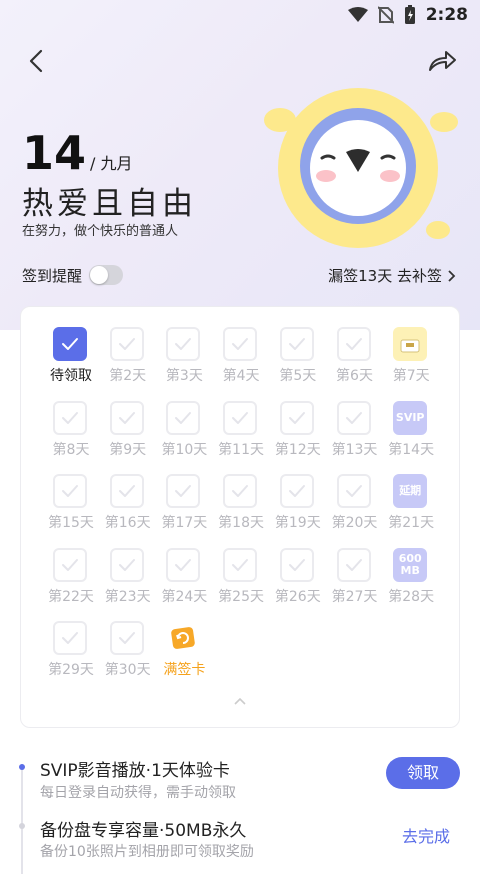 The image size is (480, 874). I want to click on reward-badge: 600 MB, so click(410, 564).